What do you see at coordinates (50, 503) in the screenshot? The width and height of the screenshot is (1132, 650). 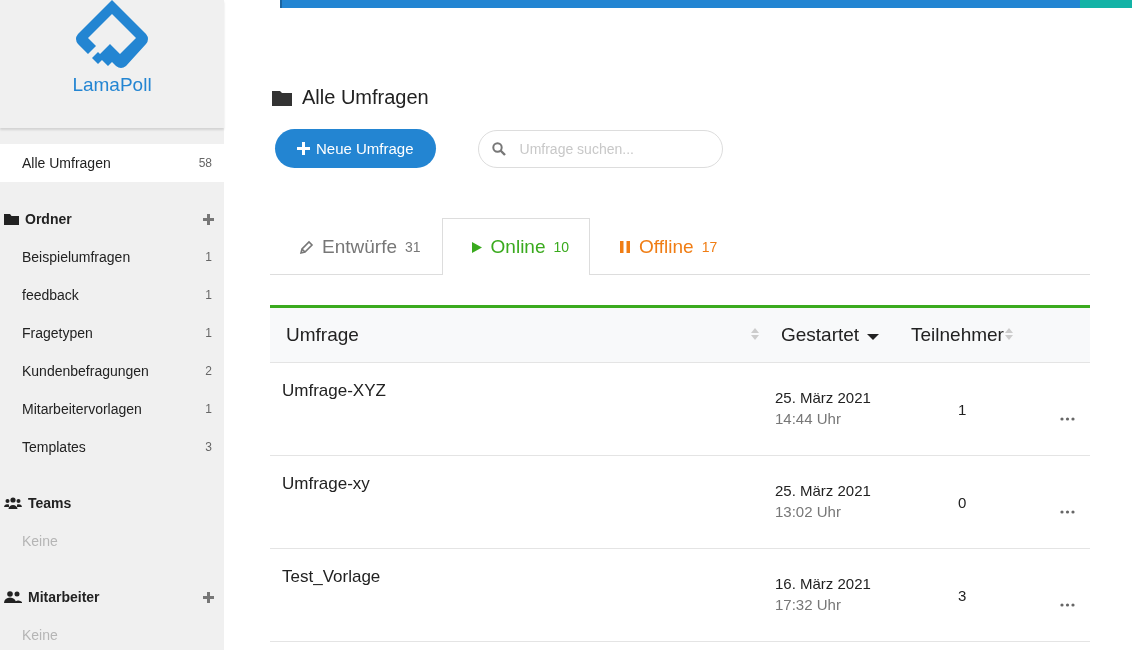 I see `section-heading: Teams` at bounding box center [50, 503].